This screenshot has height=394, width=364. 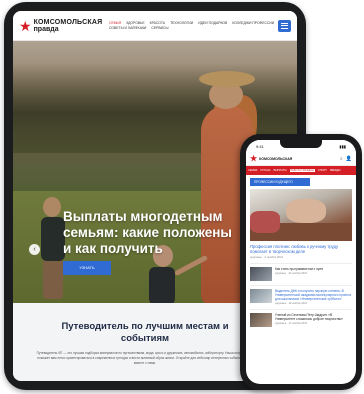 What do you see at coordinates (349, 159) in the screenshot?
I see `user-icon: 👤` at bounding box center [349, 159].